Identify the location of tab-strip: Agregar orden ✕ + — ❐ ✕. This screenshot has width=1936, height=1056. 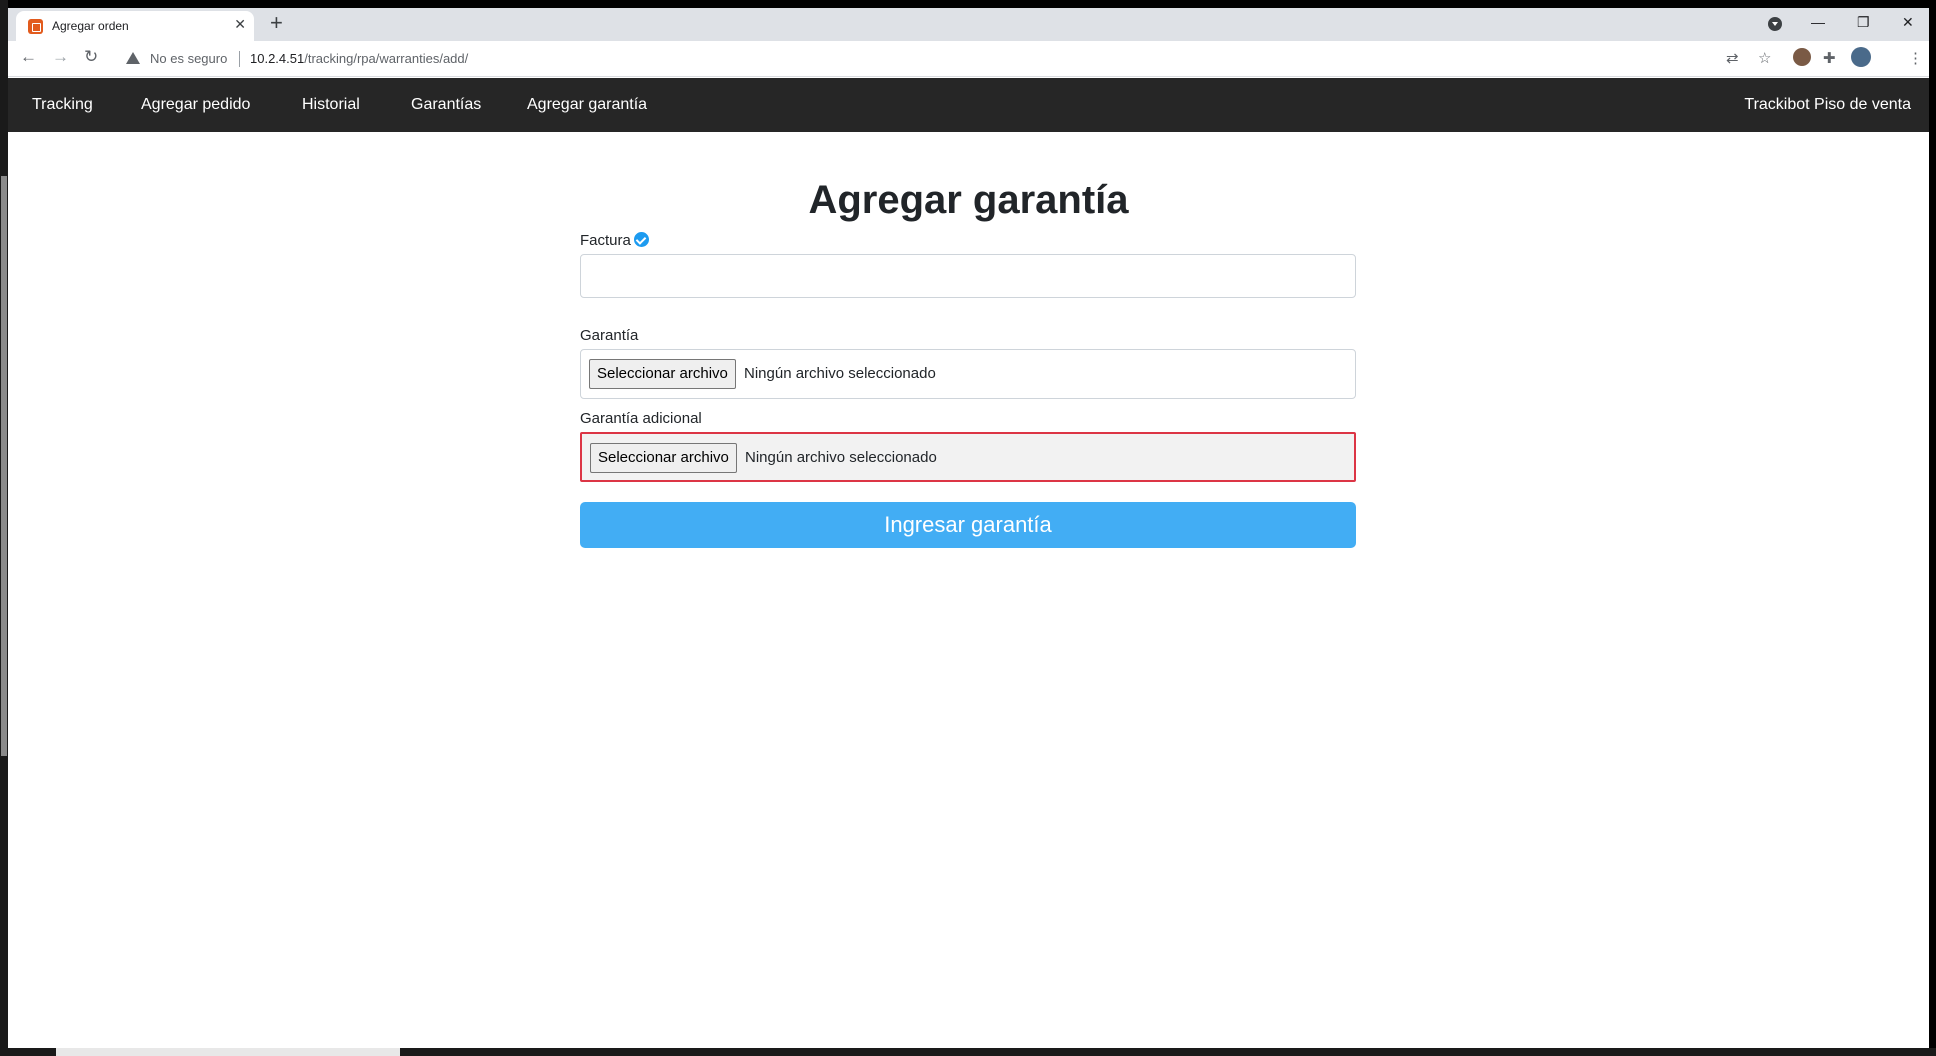
(968, 24).